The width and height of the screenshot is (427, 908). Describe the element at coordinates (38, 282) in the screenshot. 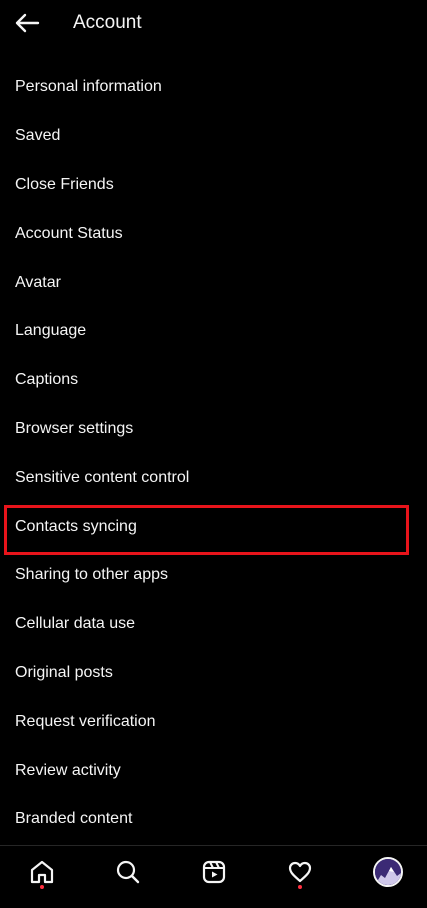

I see `menu-item-label: Avatar` at that location.